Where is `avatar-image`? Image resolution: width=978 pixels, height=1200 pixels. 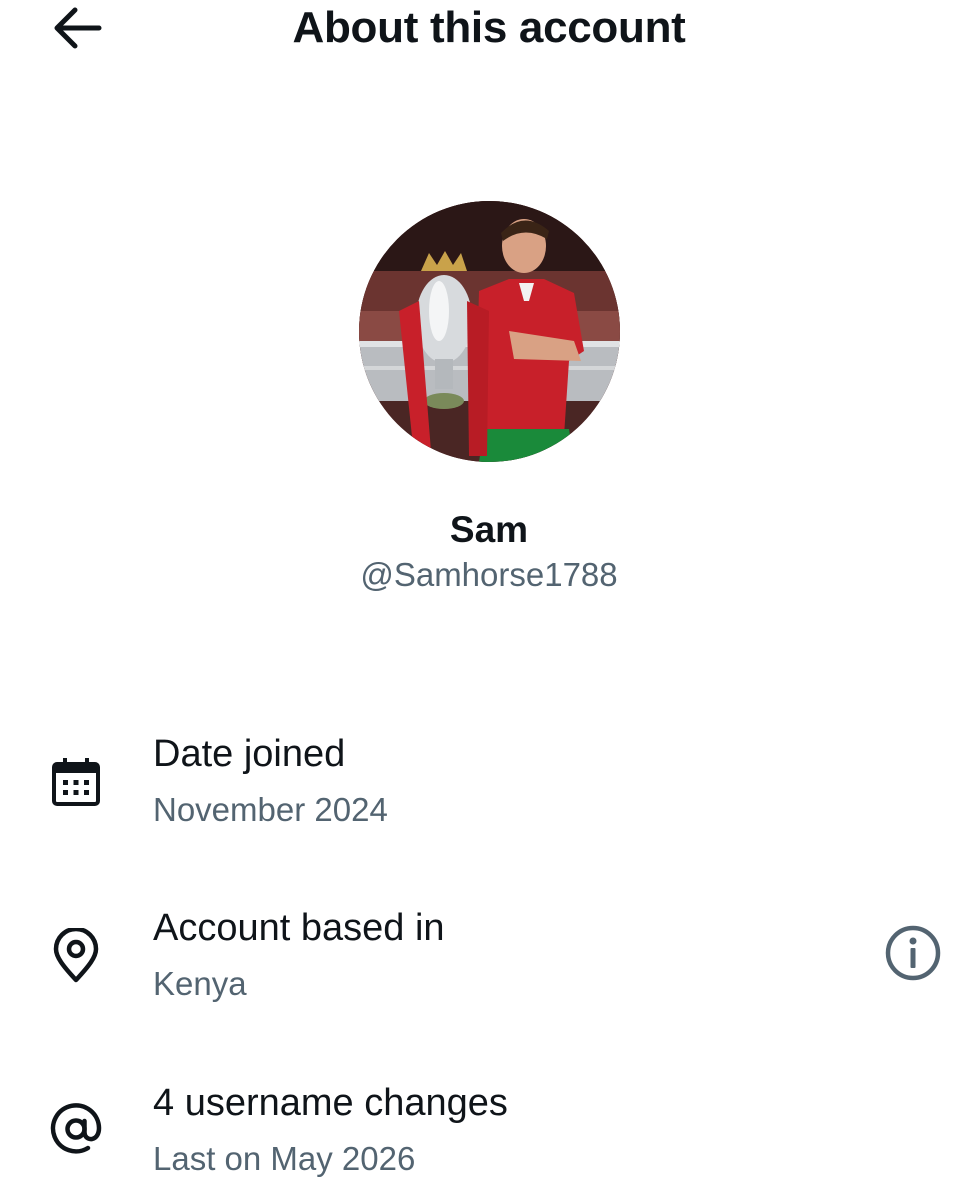 avatar-image is located at coordinates (489, 331).